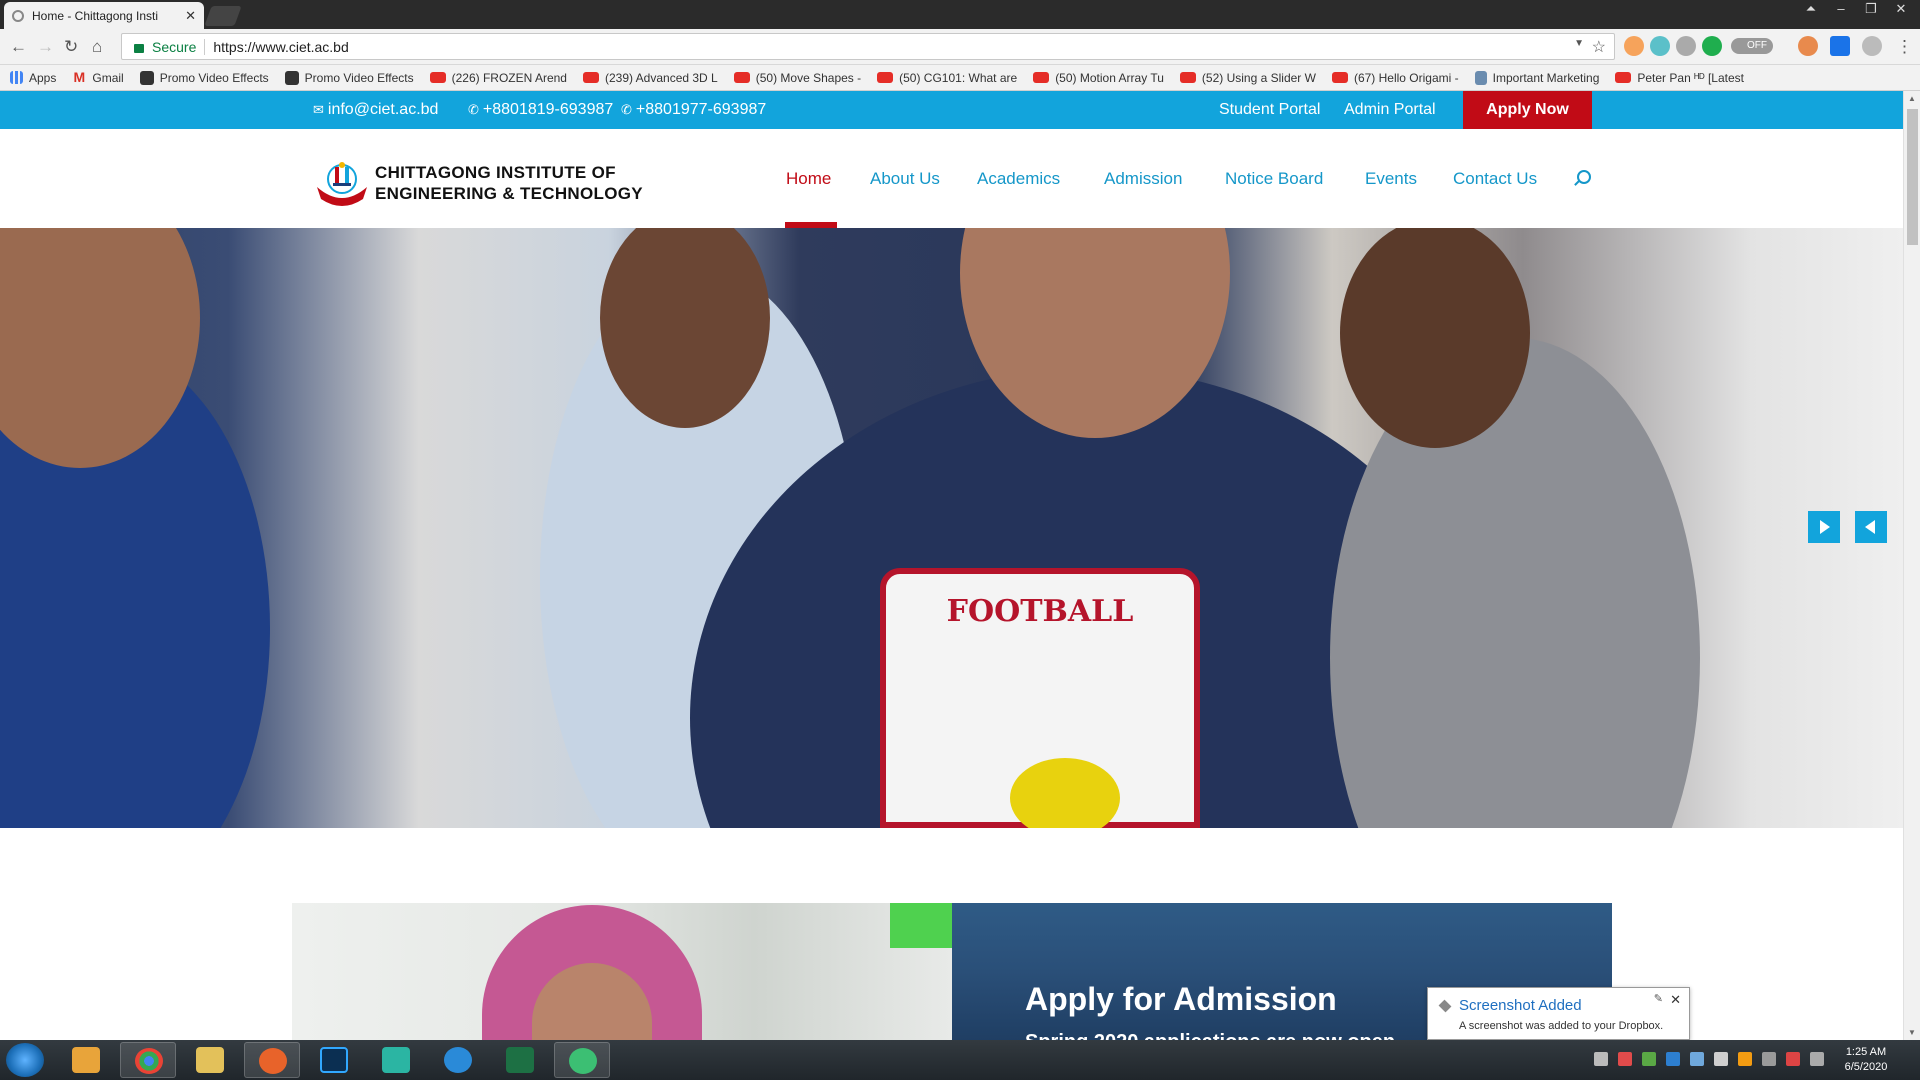  I want to click on nav-notice-board: Notice Board, so click(1274, 179).